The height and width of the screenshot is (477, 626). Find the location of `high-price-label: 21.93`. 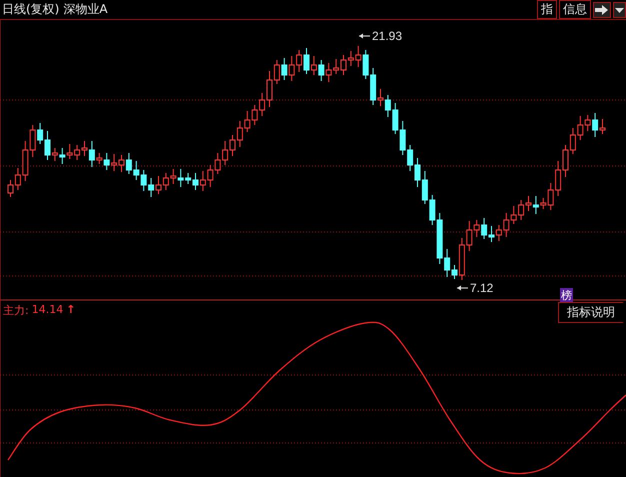

high-price-label: 21.93 is located at coordinates (387, 36).